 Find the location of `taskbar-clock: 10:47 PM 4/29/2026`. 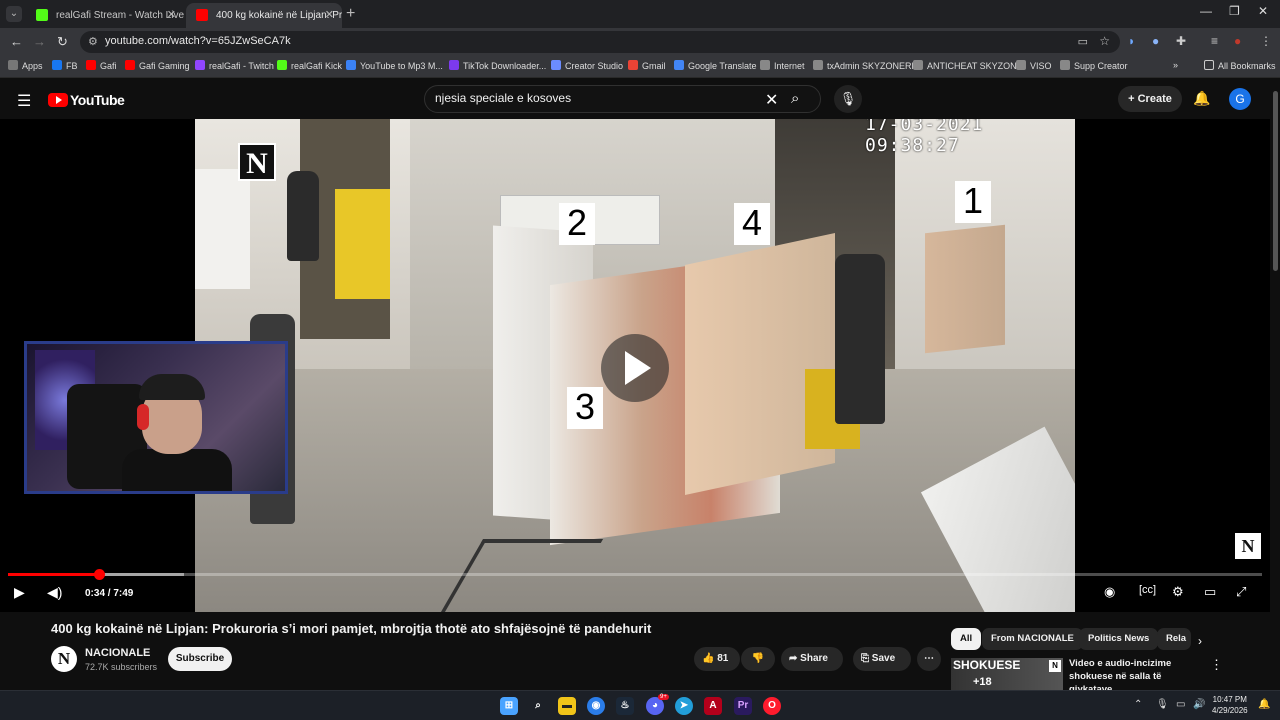

taskbar-clock: 10:47 PM 4/29/2026 is located at coordinates (1230, 705).